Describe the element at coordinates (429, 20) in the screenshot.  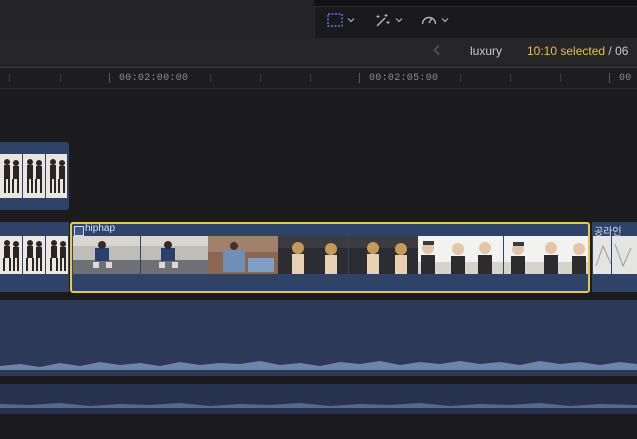
I see `speed-gauge-icon` at that location.